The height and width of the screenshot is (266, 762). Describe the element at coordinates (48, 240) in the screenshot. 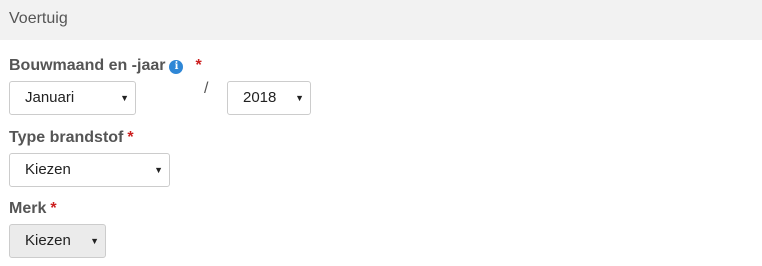

I see `brand-value: Kiezen` at that location.